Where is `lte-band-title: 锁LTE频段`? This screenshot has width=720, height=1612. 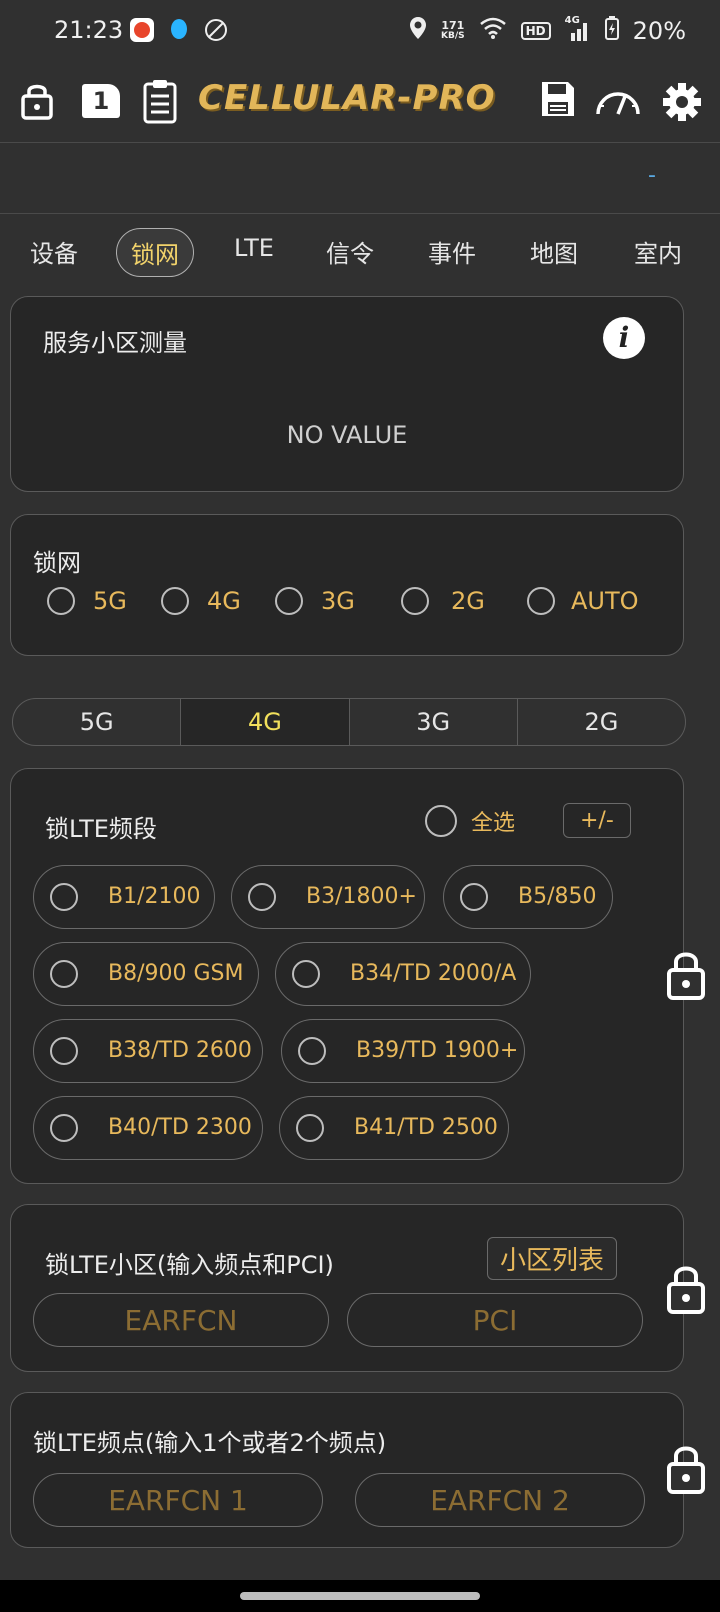
lte-band-title: 锁LTE频段 is located at coordinates (101, 829).